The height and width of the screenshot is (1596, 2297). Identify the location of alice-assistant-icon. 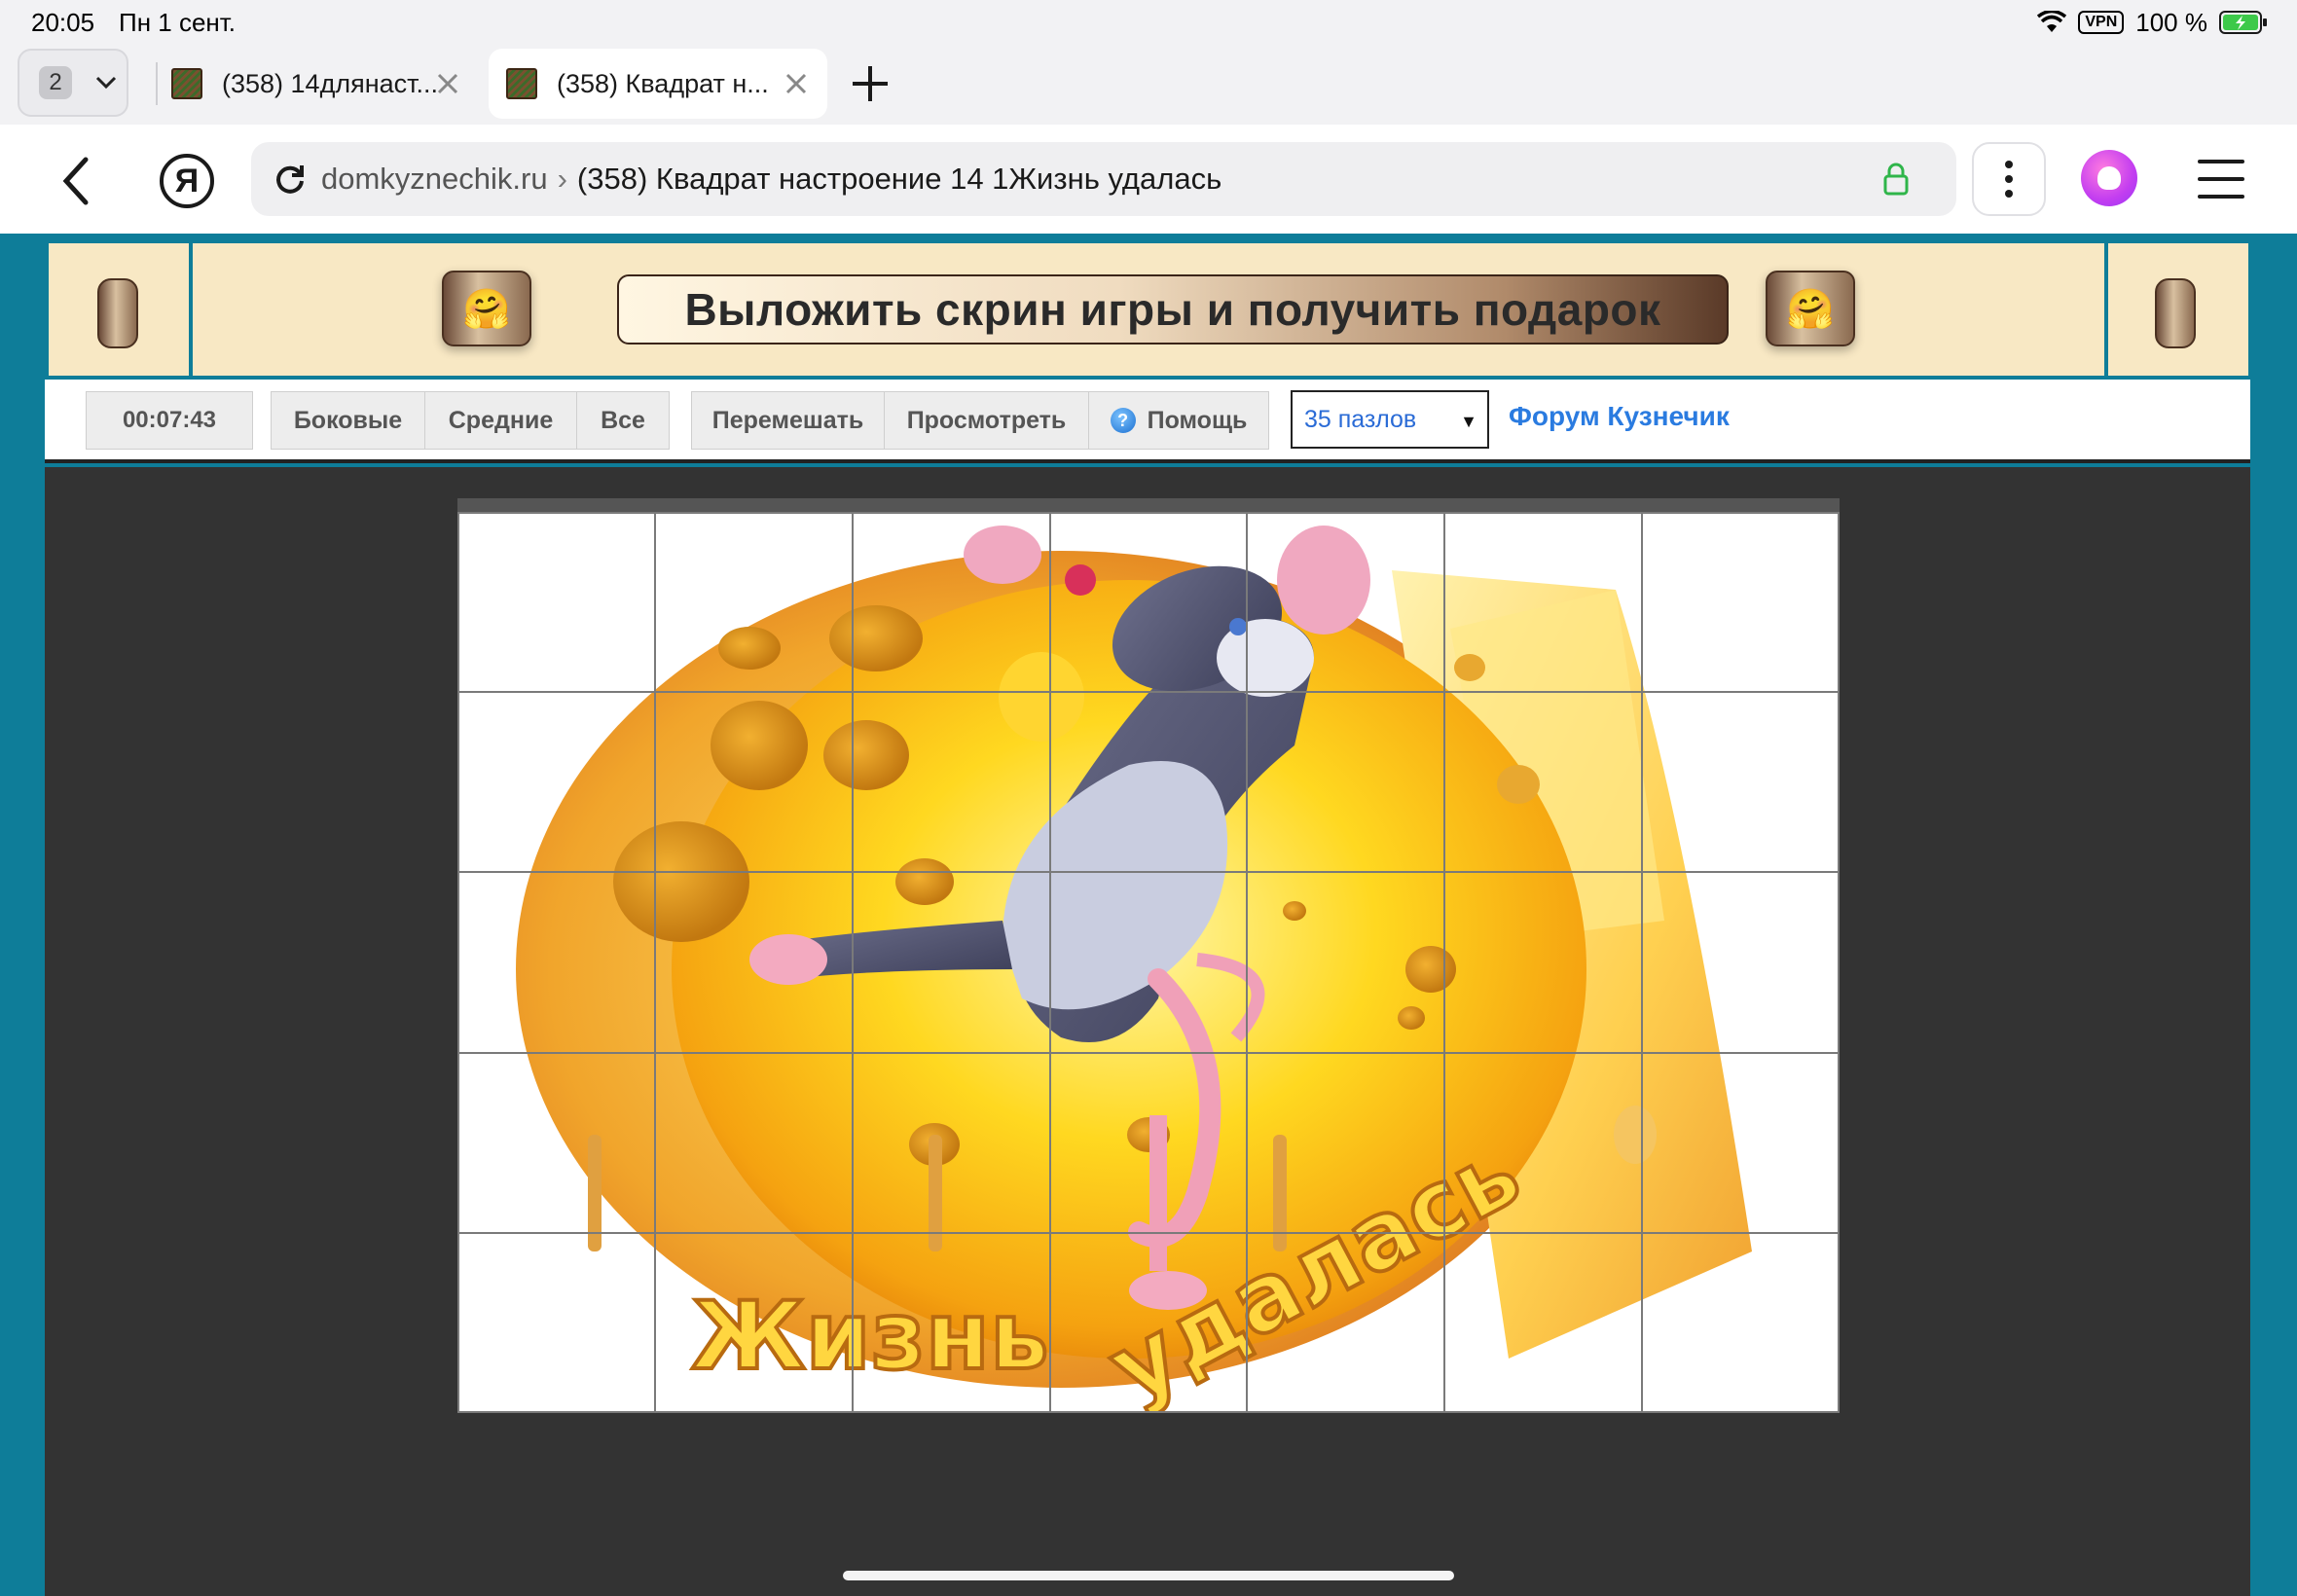
(2109, 178).